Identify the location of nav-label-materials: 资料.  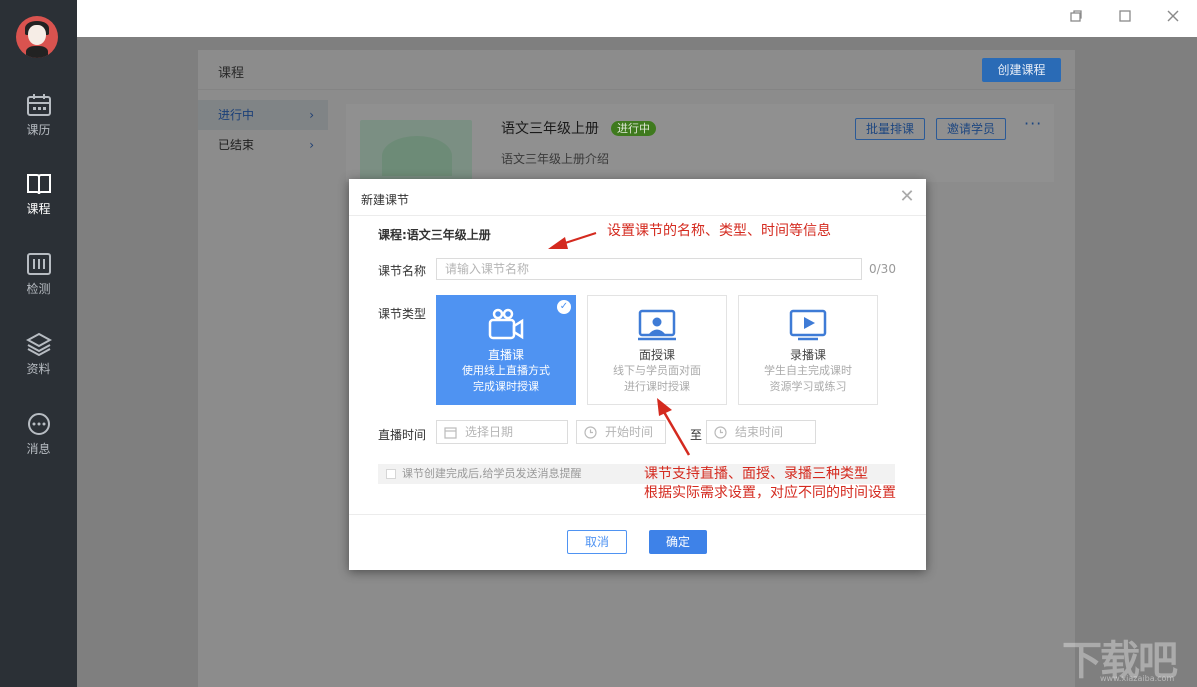
(38, 369).